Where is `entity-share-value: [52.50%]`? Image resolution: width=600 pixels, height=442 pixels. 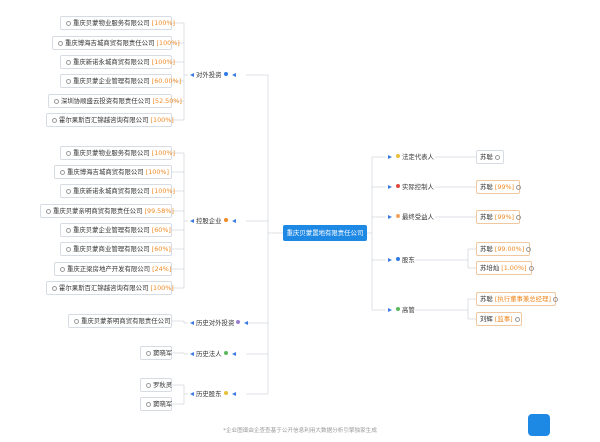 entity-share-value: [52.50%] is located at coordinates (167, 101).